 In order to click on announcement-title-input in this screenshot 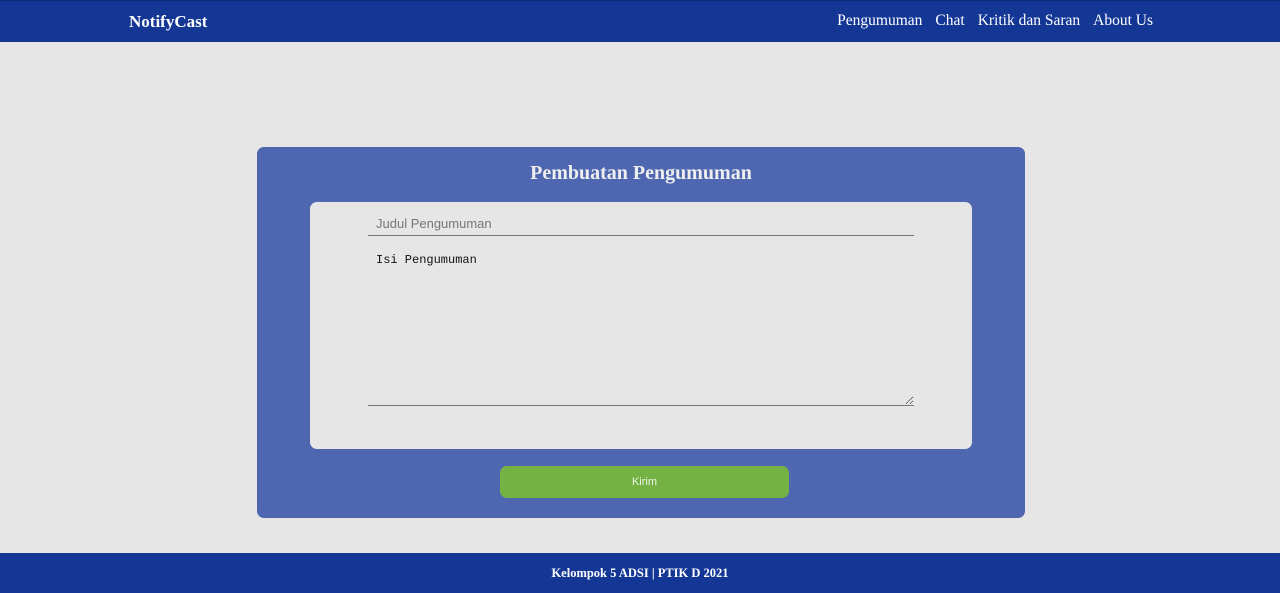, I will do `click(641, 224)`.